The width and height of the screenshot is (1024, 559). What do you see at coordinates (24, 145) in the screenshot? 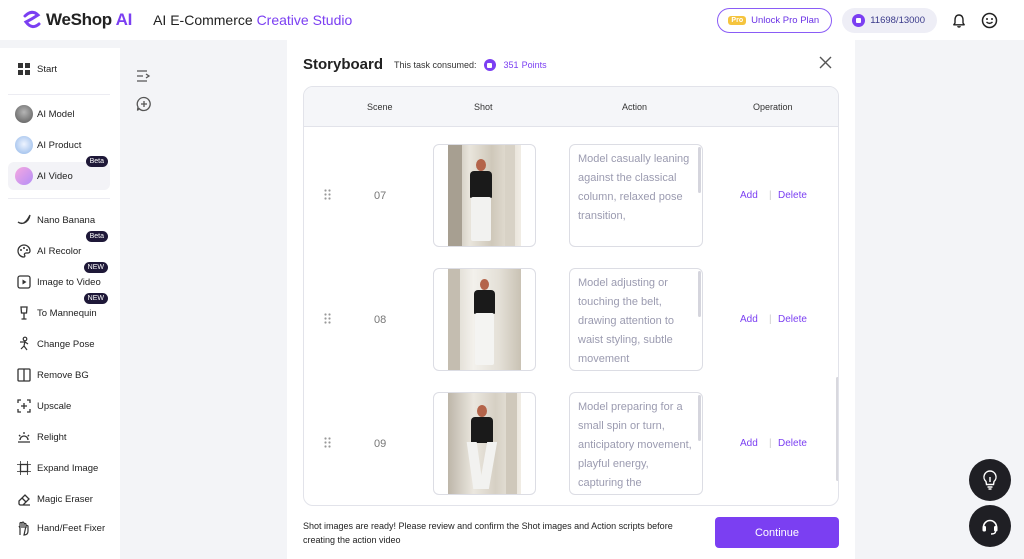
I see `ai-product-thumbnail-icon` at bounding box center [24, 145].